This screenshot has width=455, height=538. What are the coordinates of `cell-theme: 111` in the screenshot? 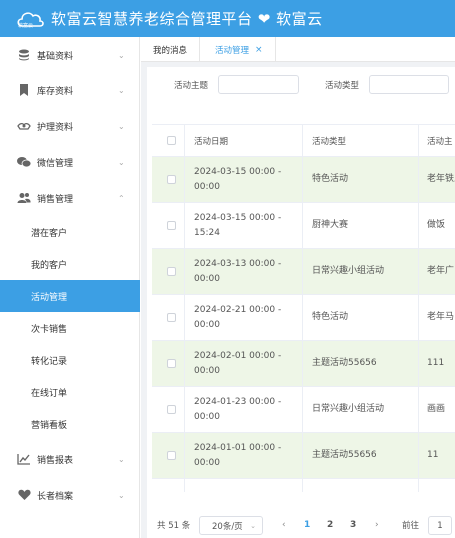 It's located at (436, 363).